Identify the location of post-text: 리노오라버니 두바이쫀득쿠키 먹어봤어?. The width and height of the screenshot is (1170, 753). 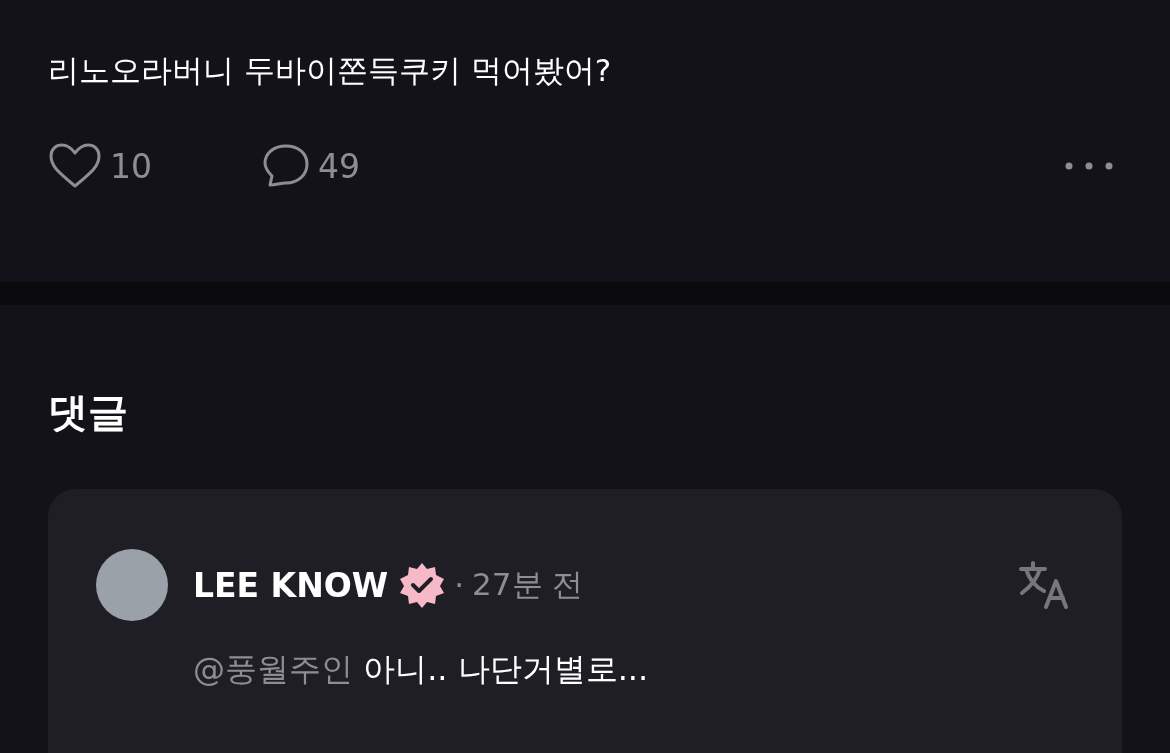
(330, 70).